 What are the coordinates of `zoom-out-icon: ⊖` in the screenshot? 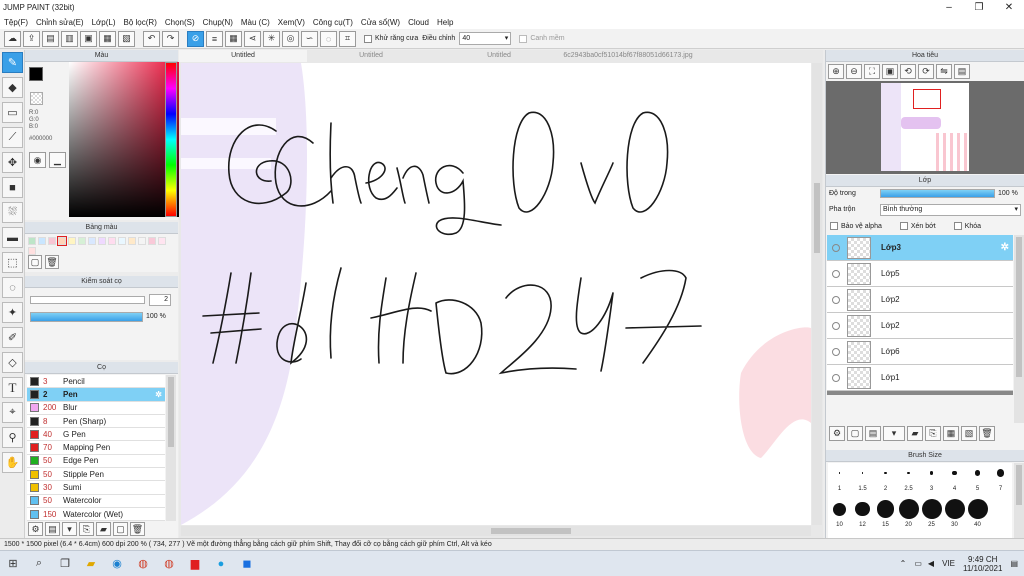 It's located at (854, 71).